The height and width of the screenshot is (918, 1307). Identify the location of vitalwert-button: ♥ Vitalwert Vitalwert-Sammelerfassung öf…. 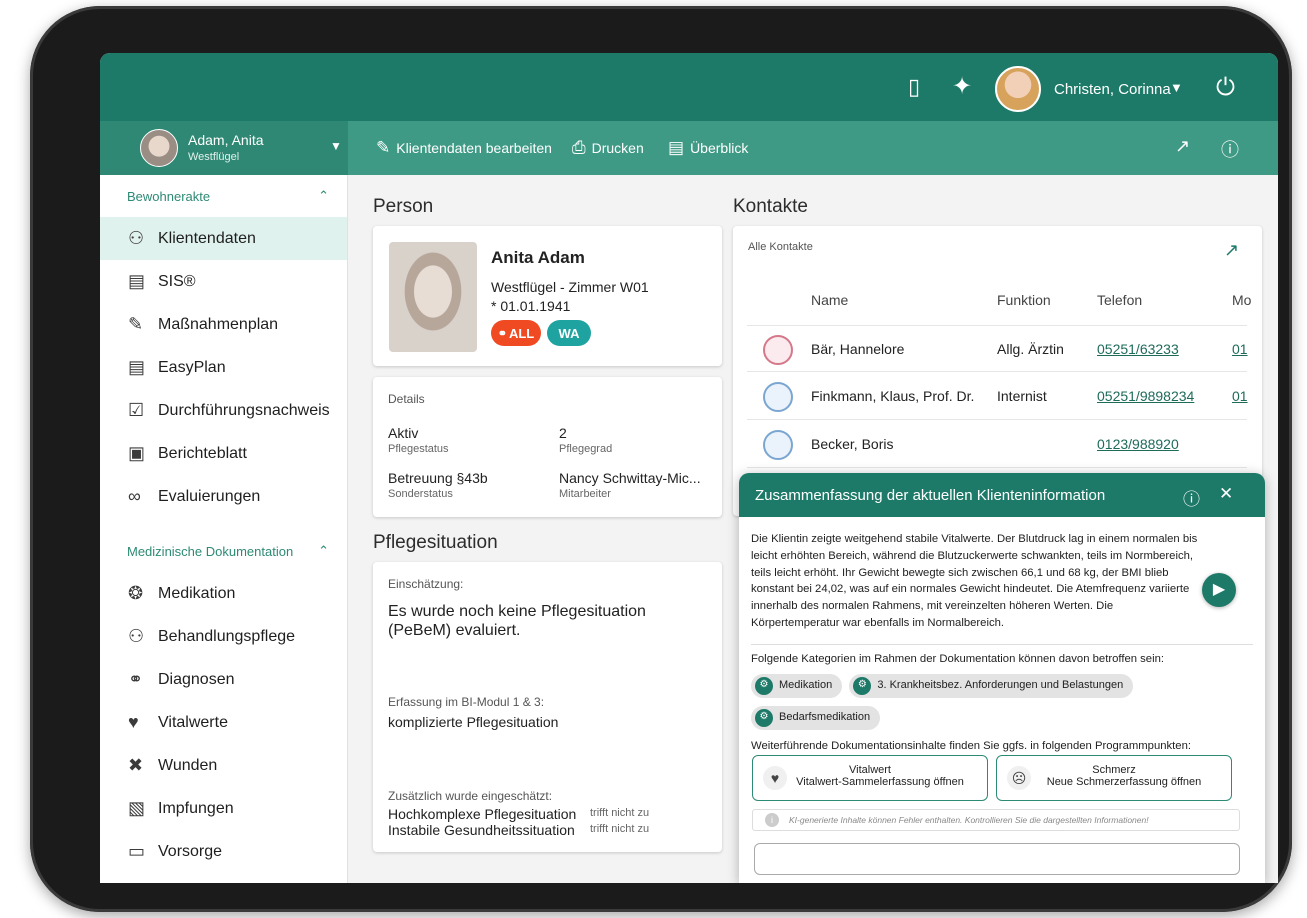
(870, 778).